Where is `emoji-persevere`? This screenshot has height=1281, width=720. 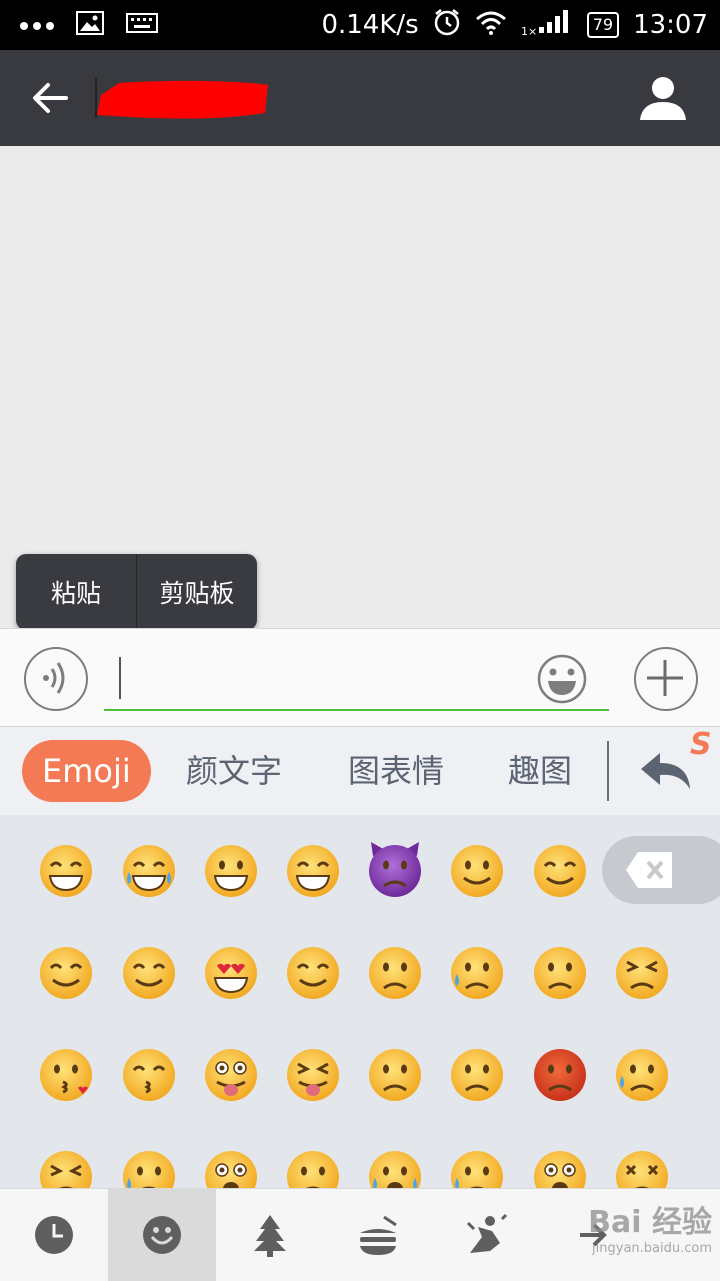 emoji-persevere is located at coordinates (66, 1167).